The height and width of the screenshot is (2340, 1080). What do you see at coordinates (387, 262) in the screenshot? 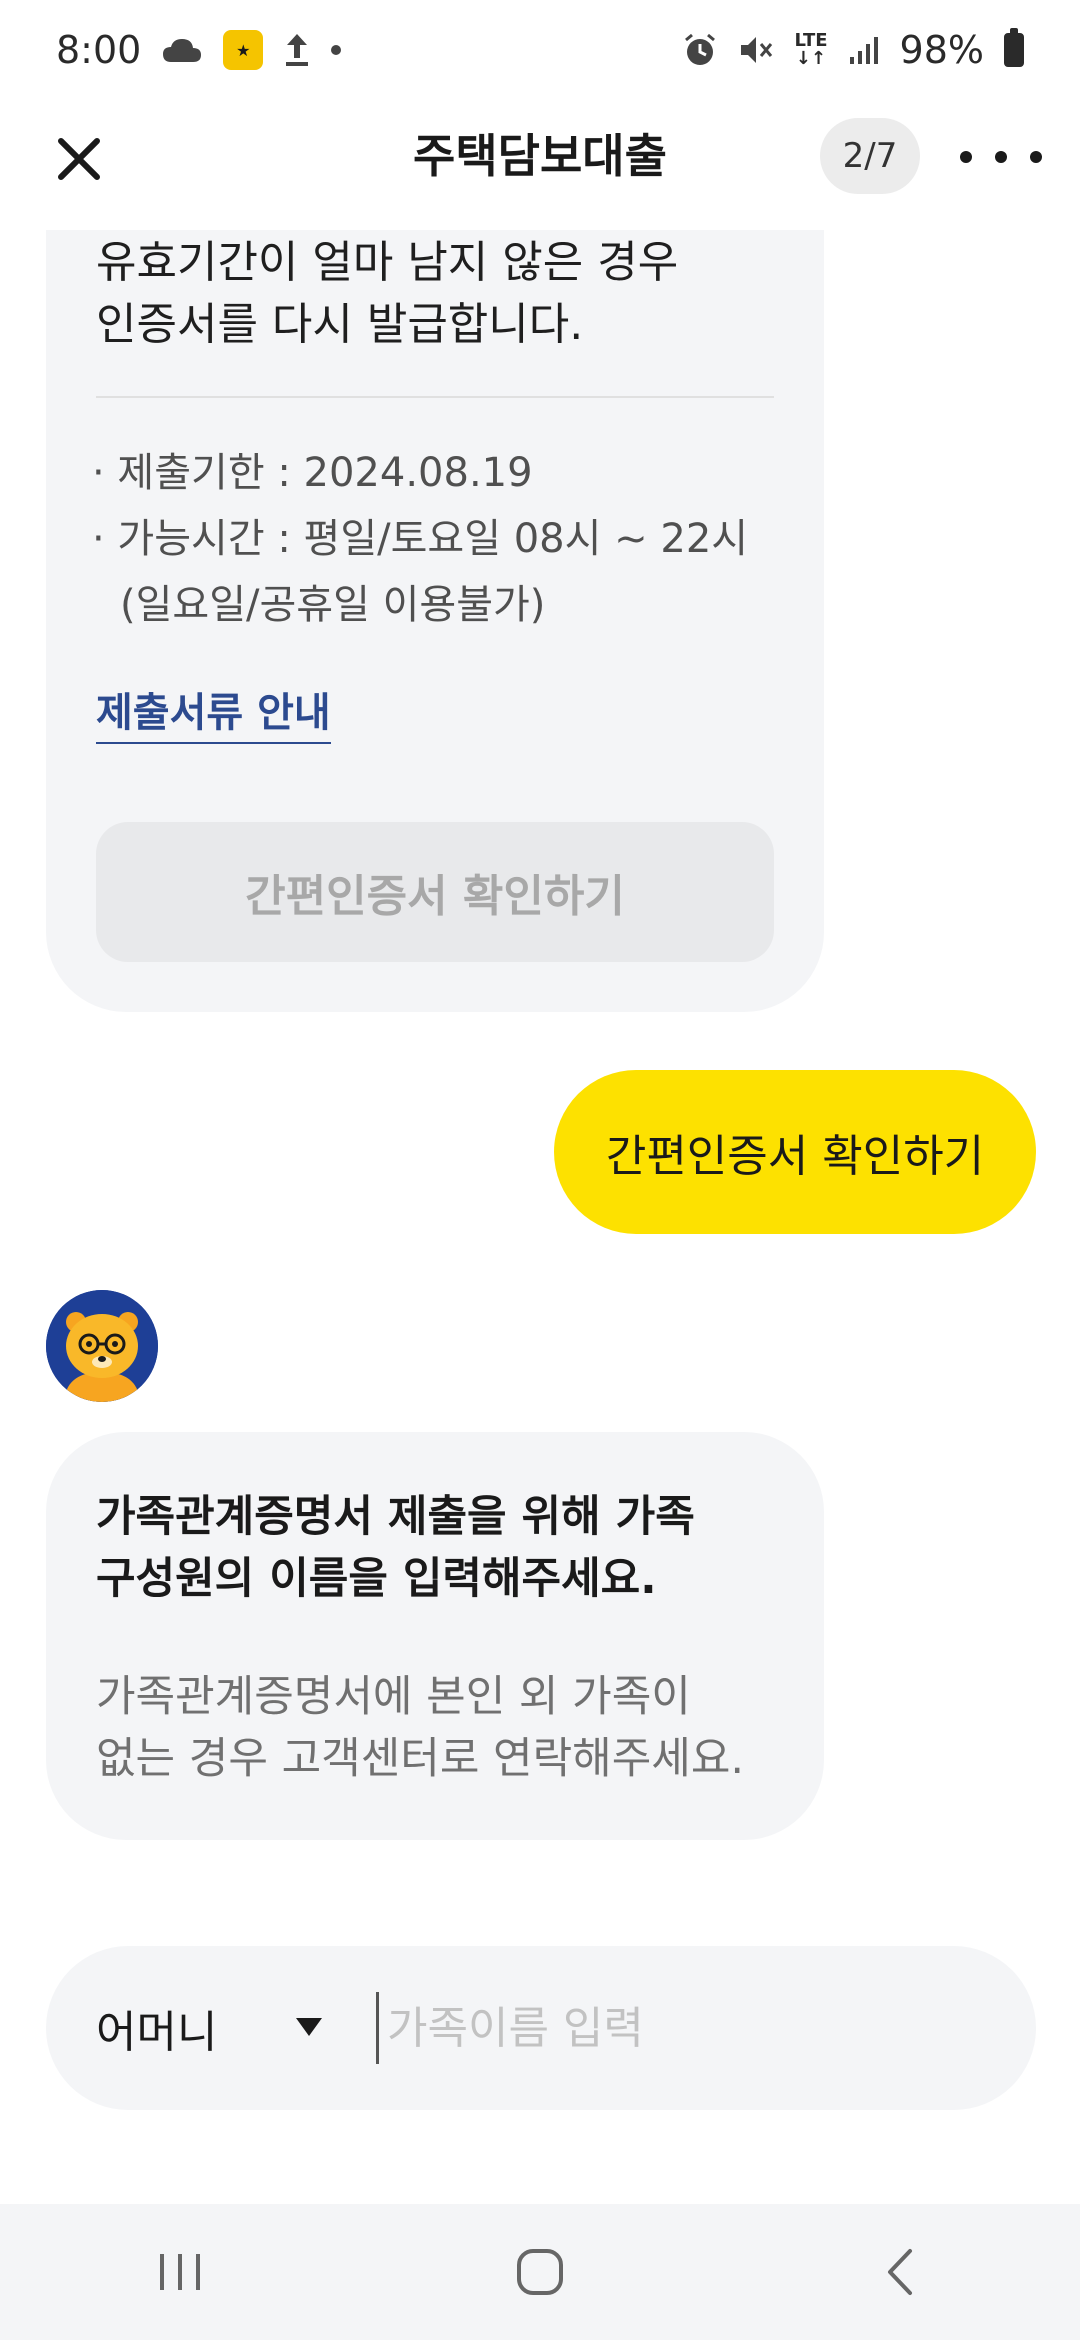
I see `info-text-line1: 유효기간이 얼마 남지 않은 경우` at bounding box center [387, 262].